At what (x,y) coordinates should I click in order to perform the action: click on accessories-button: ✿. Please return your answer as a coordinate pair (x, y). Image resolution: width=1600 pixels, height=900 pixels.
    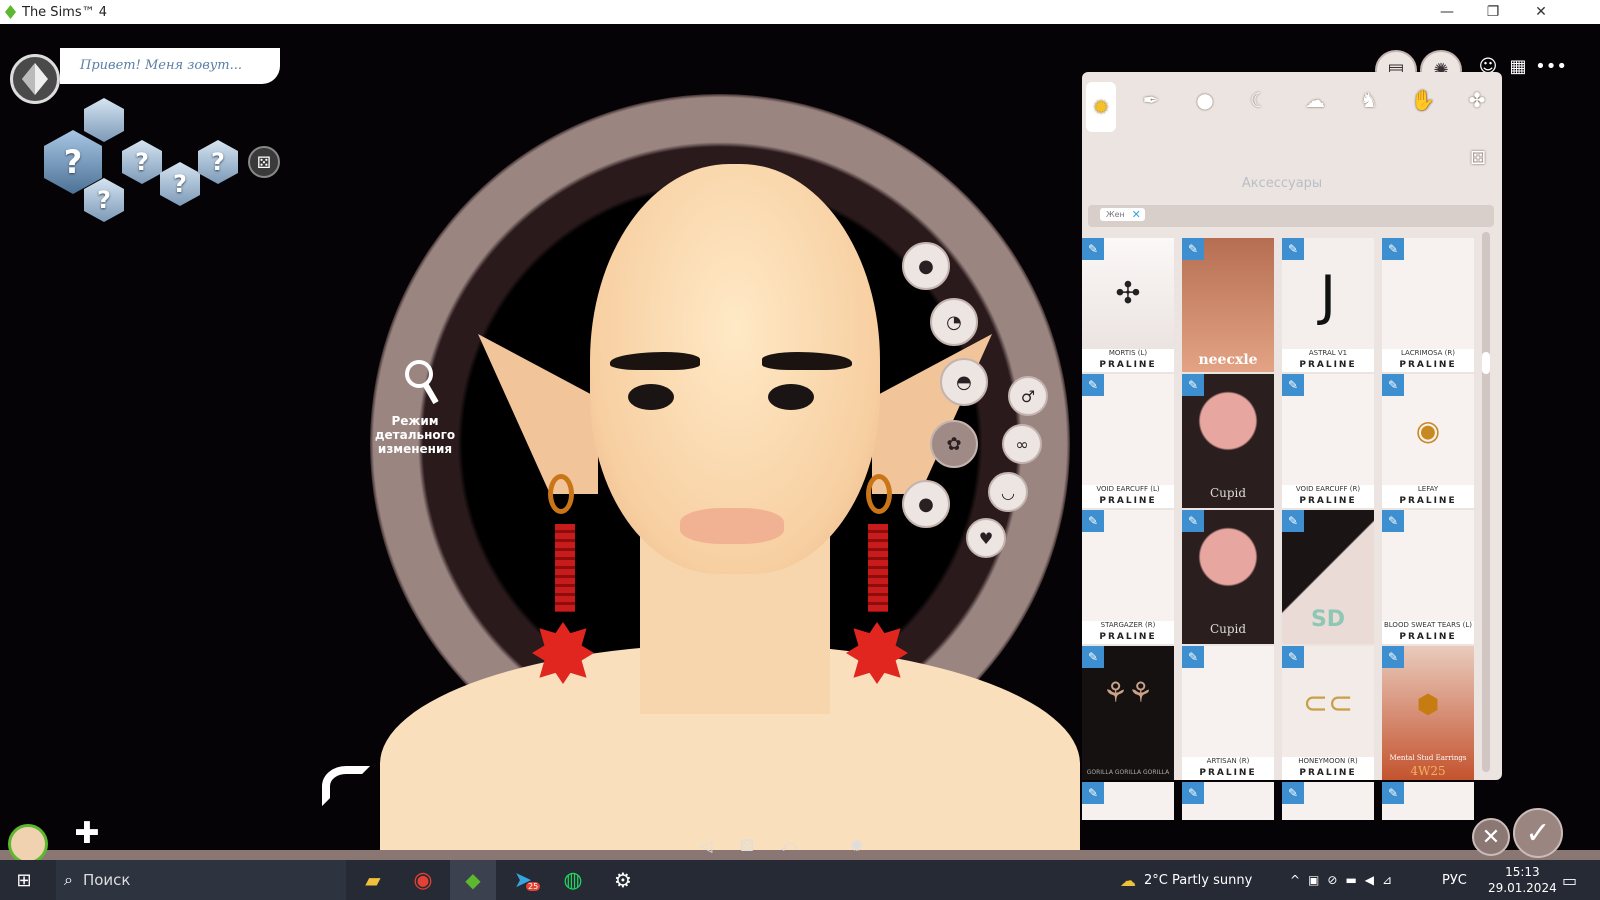
    Looking at the image, I should click on (954, 444).